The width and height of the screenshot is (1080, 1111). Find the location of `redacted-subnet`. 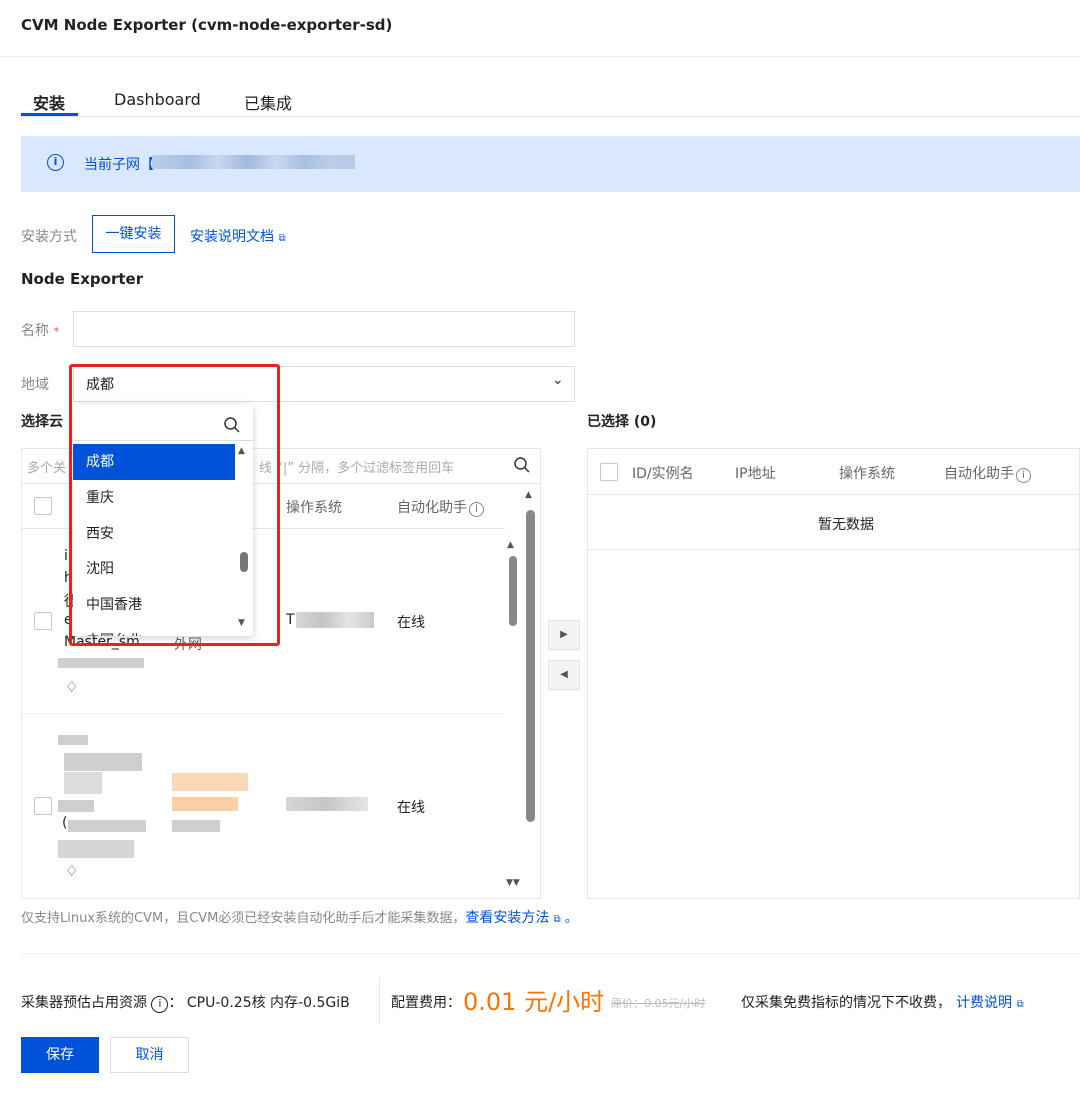

redacted-subnet is located at coordinates (247, 162).